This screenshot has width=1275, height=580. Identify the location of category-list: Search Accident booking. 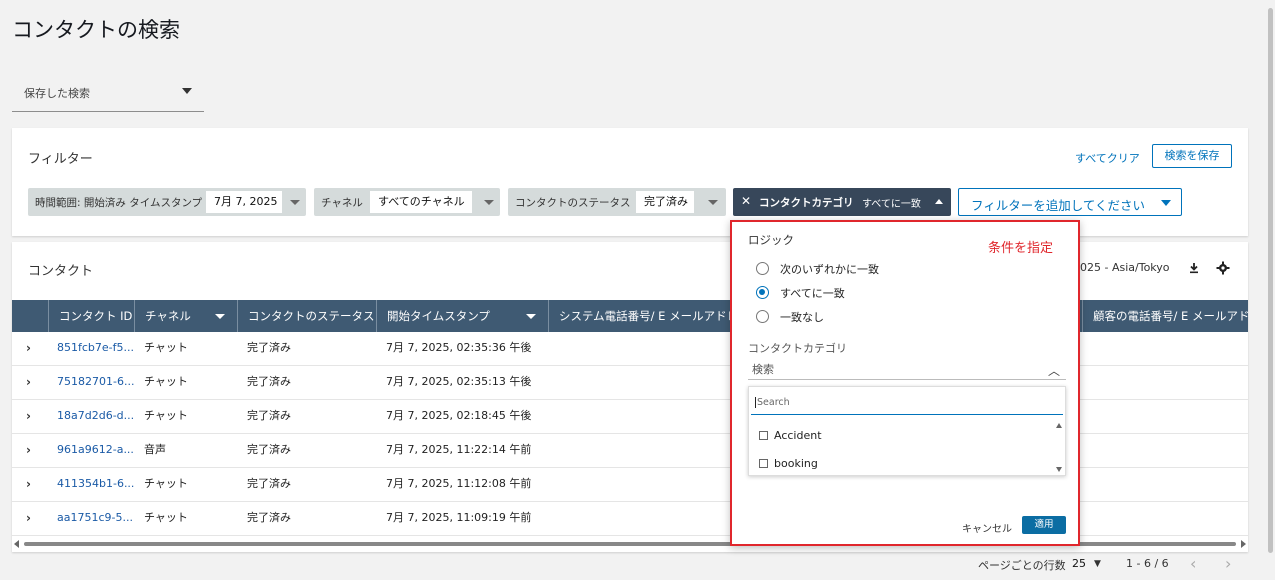
(907, 431).